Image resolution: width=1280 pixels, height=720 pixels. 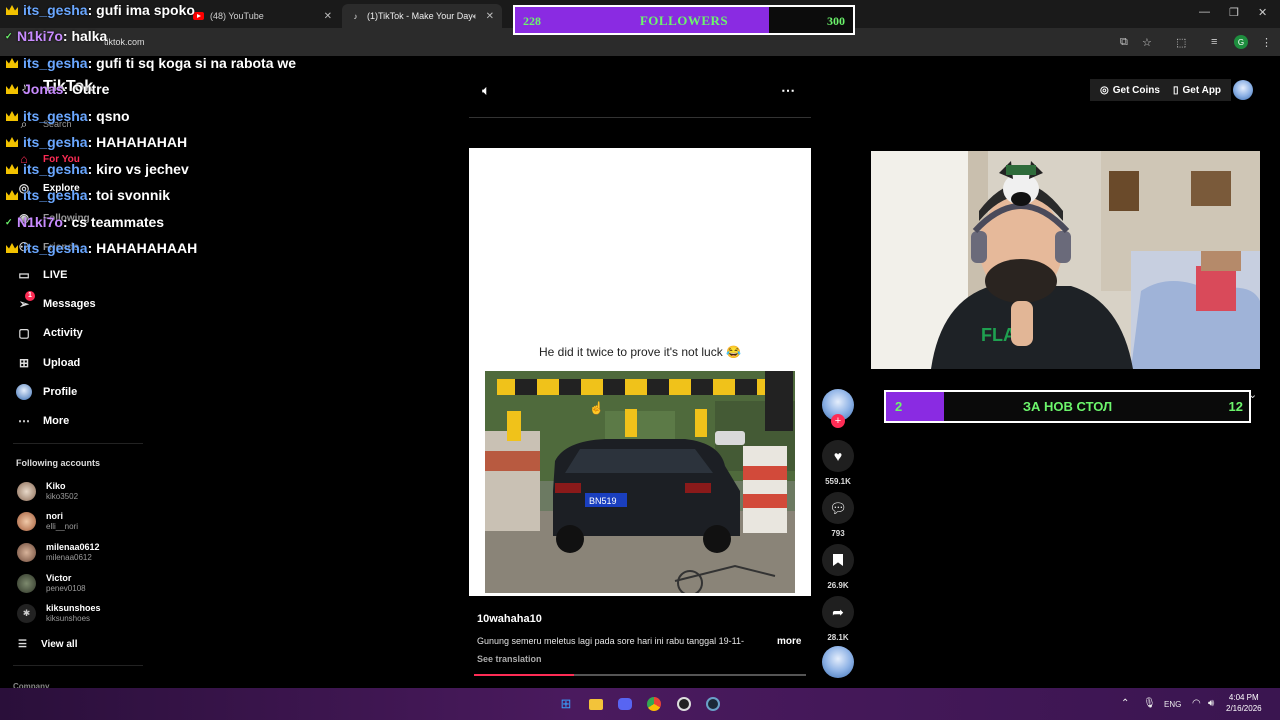 What do you see at coordinates (78, 665) in the screenshot?
I see `divider` at bounding box center [78, 665].